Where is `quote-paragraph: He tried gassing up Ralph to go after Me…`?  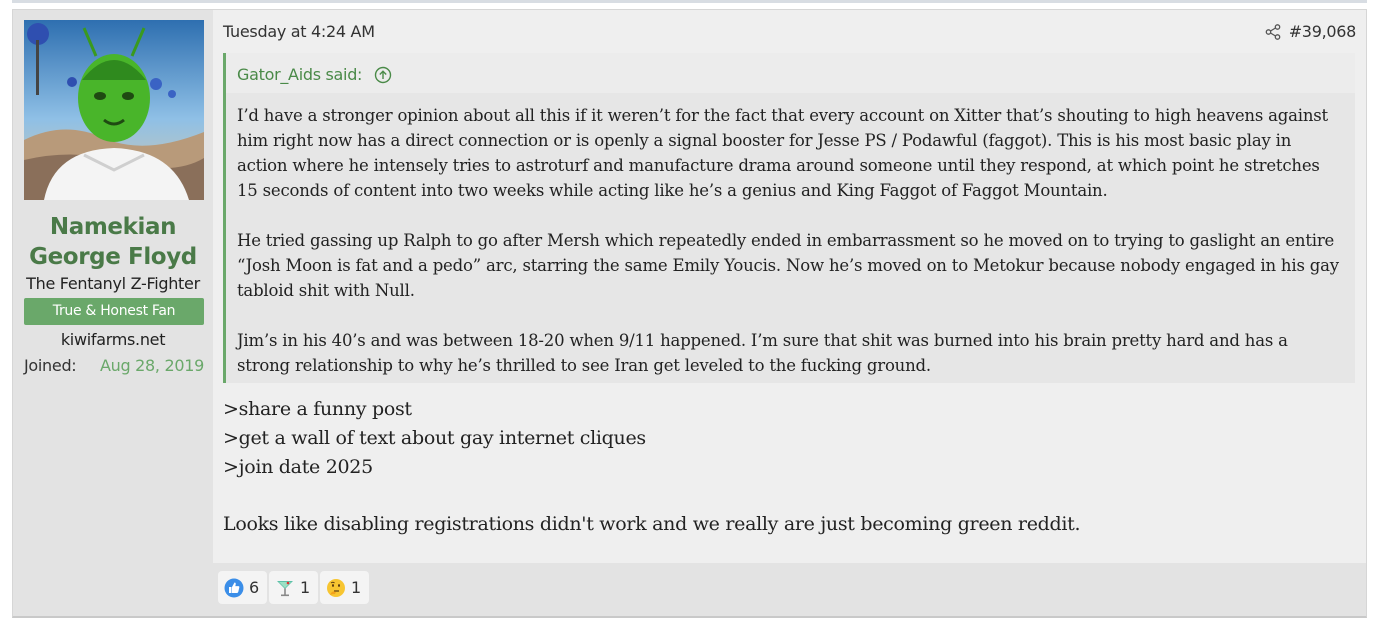 quote-paragraph: He tried gassing up Ralph to go after Me… is located at coordinates (788, 265).